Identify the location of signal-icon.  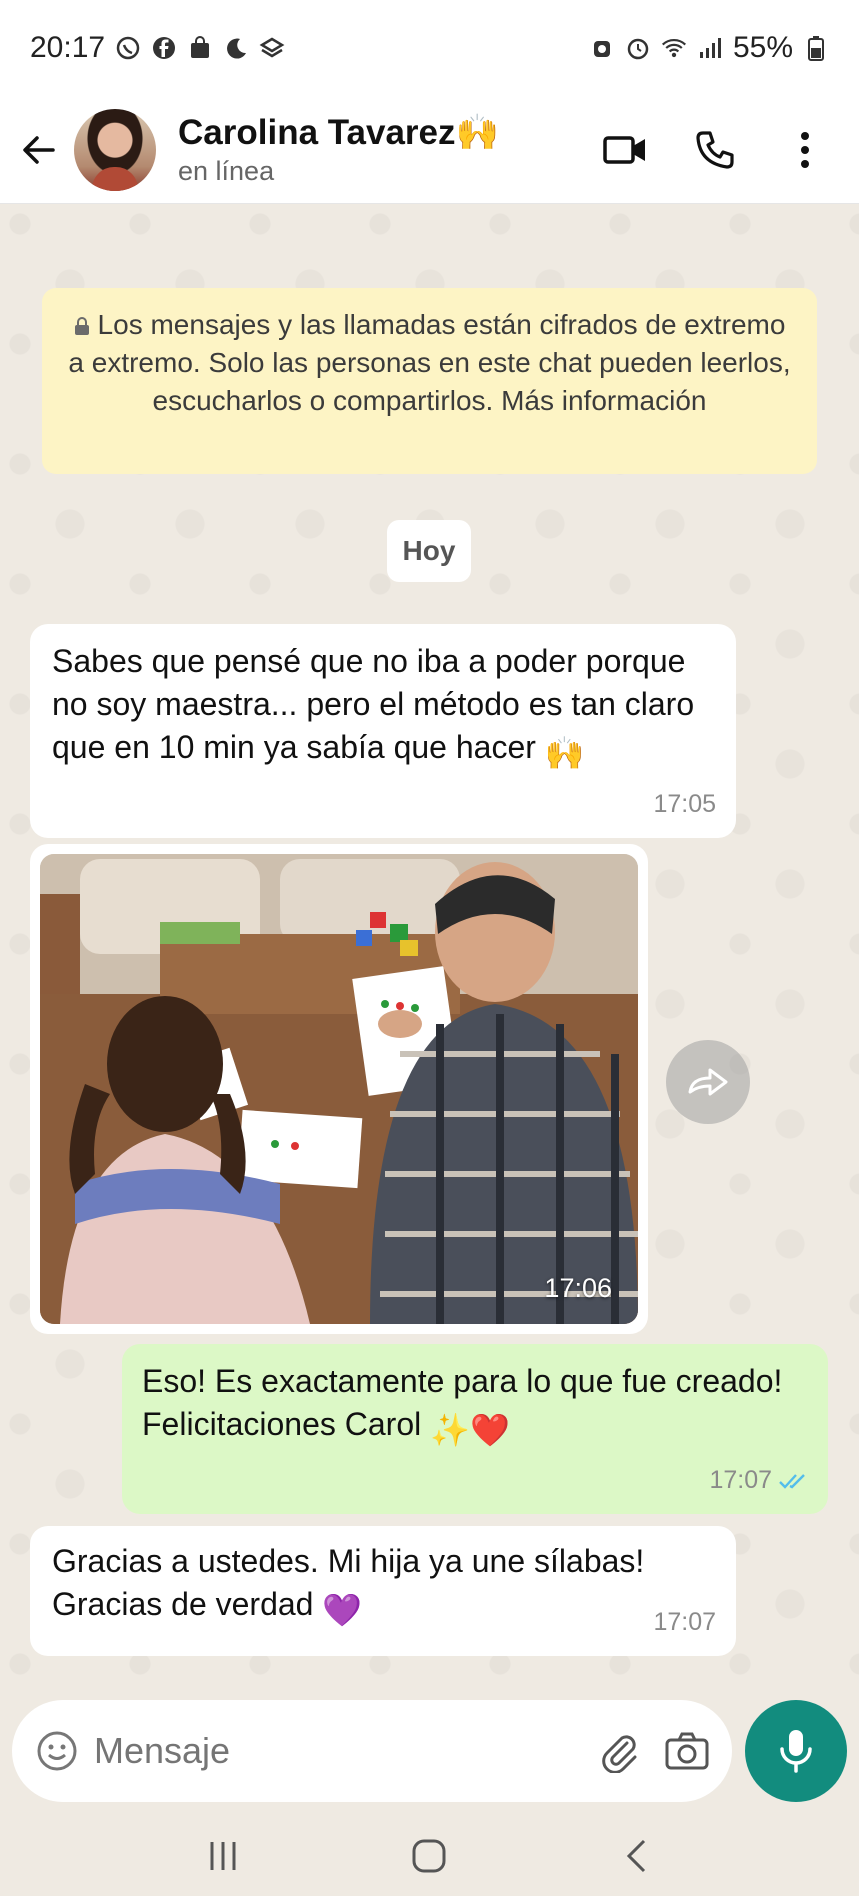
(710, 48).